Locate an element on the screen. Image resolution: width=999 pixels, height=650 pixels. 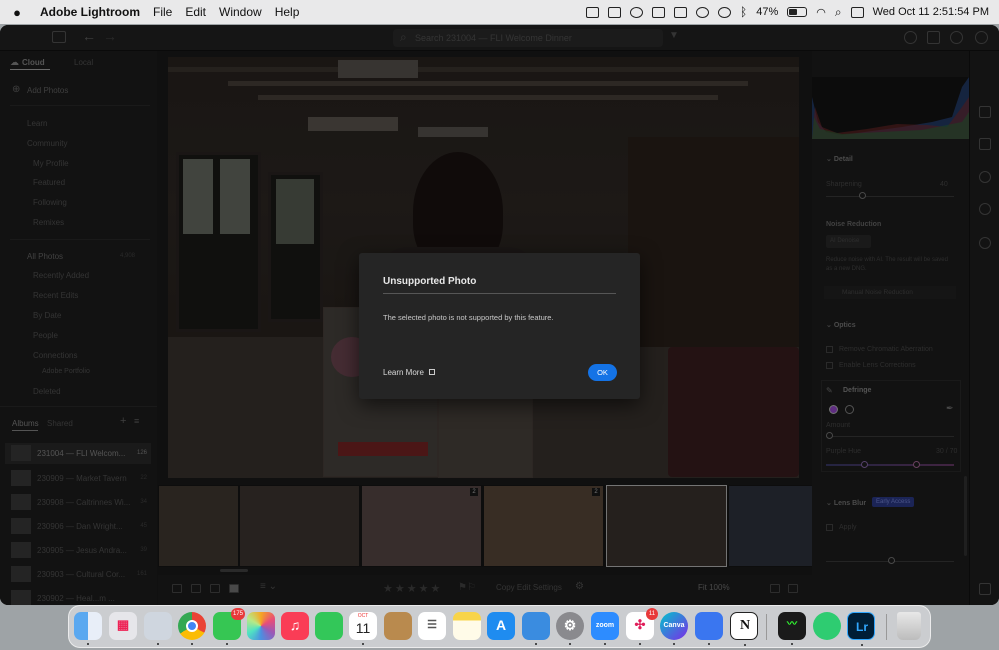
cast-icon is located at coordinates (681, 12).